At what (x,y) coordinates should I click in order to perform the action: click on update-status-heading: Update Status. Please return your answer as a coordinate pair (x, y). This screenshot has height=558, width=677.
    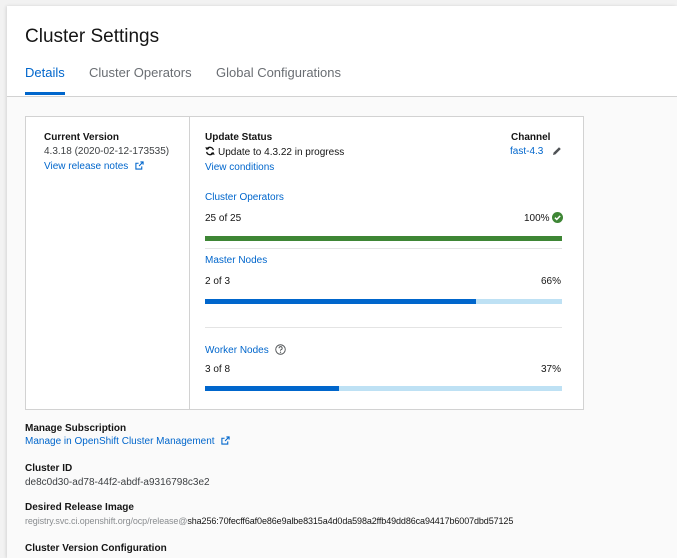
    Looking at the image, I should click on (239, 137).